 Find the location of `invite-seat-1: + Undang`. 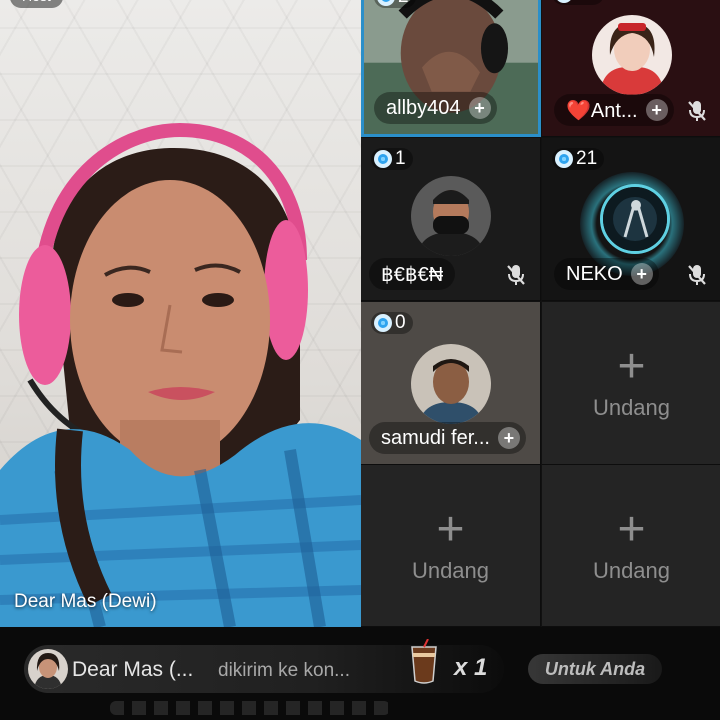

invite-seat-1: + Undang is located at coordinates (631, 383).